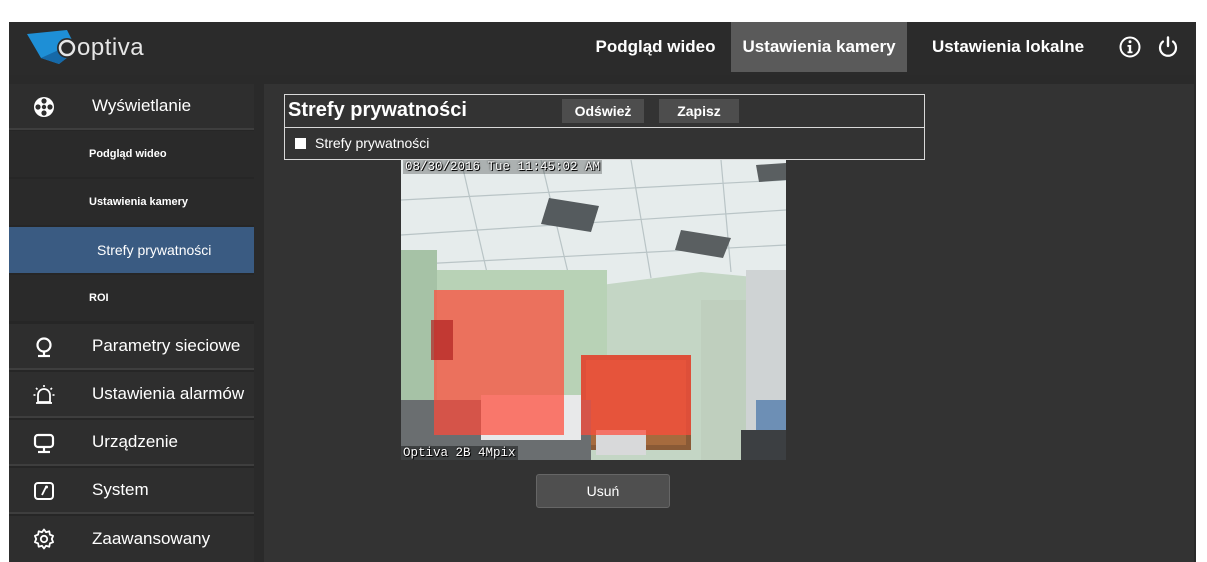 The image size is (1207, 562). Describe the element at coordinates (819, 47) in the screenshot. I see `nav-camera-settings: Ustawienia kamery` at that location.